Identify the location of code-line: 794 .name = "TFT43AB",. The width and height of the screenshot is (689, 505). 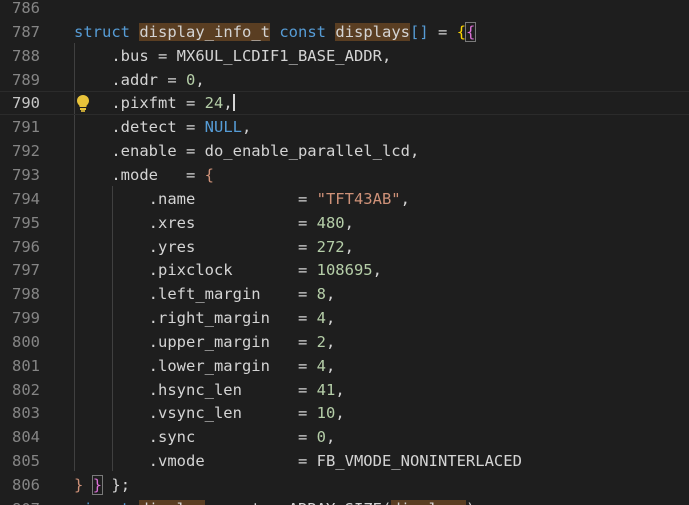
(344, 199).